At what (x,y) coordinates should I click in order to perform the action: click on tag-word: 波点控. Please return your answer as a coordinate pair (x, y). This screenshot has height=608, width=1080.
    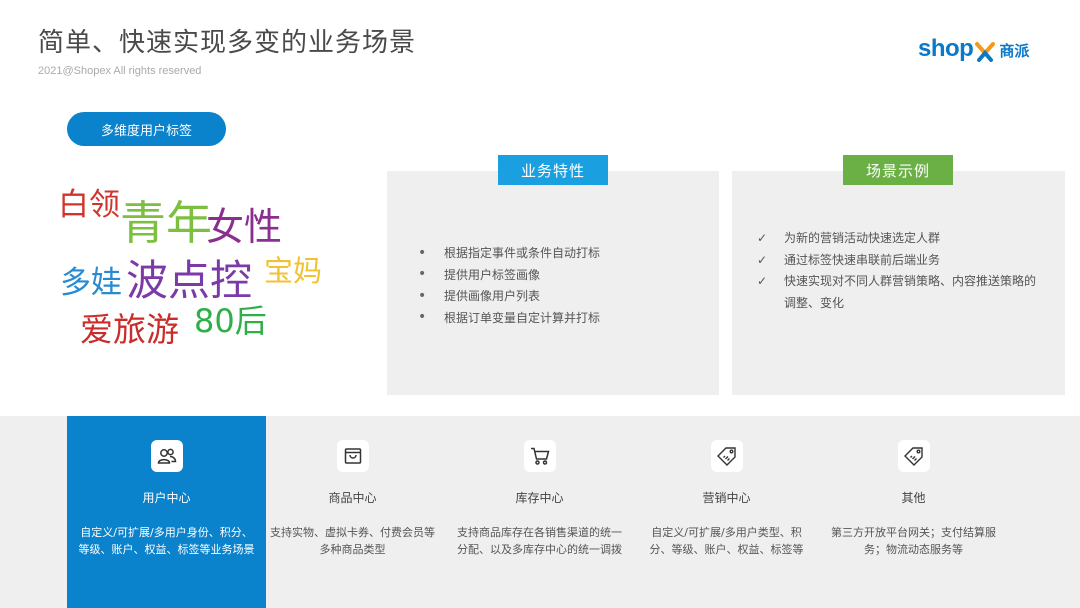
    Looking at the image, I should click on (189, 280).